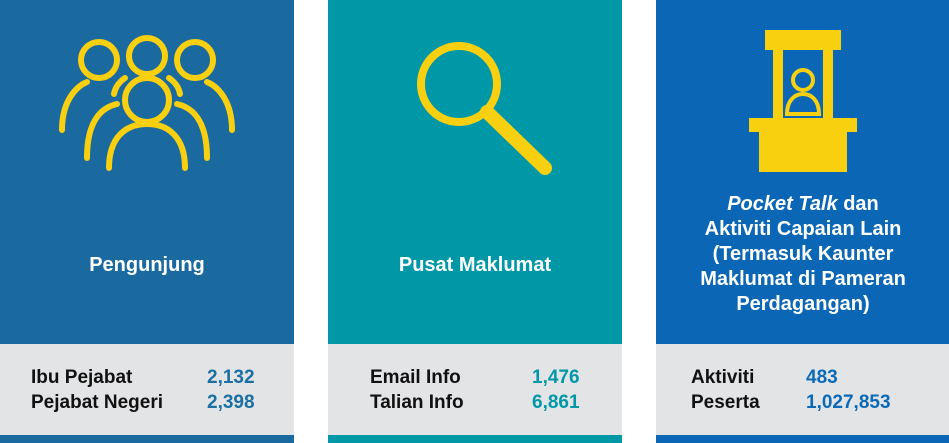  Describe the element at coordinates (475, 378) in the screenshot. I see `stat-row: Email Info 1,476` at that location.